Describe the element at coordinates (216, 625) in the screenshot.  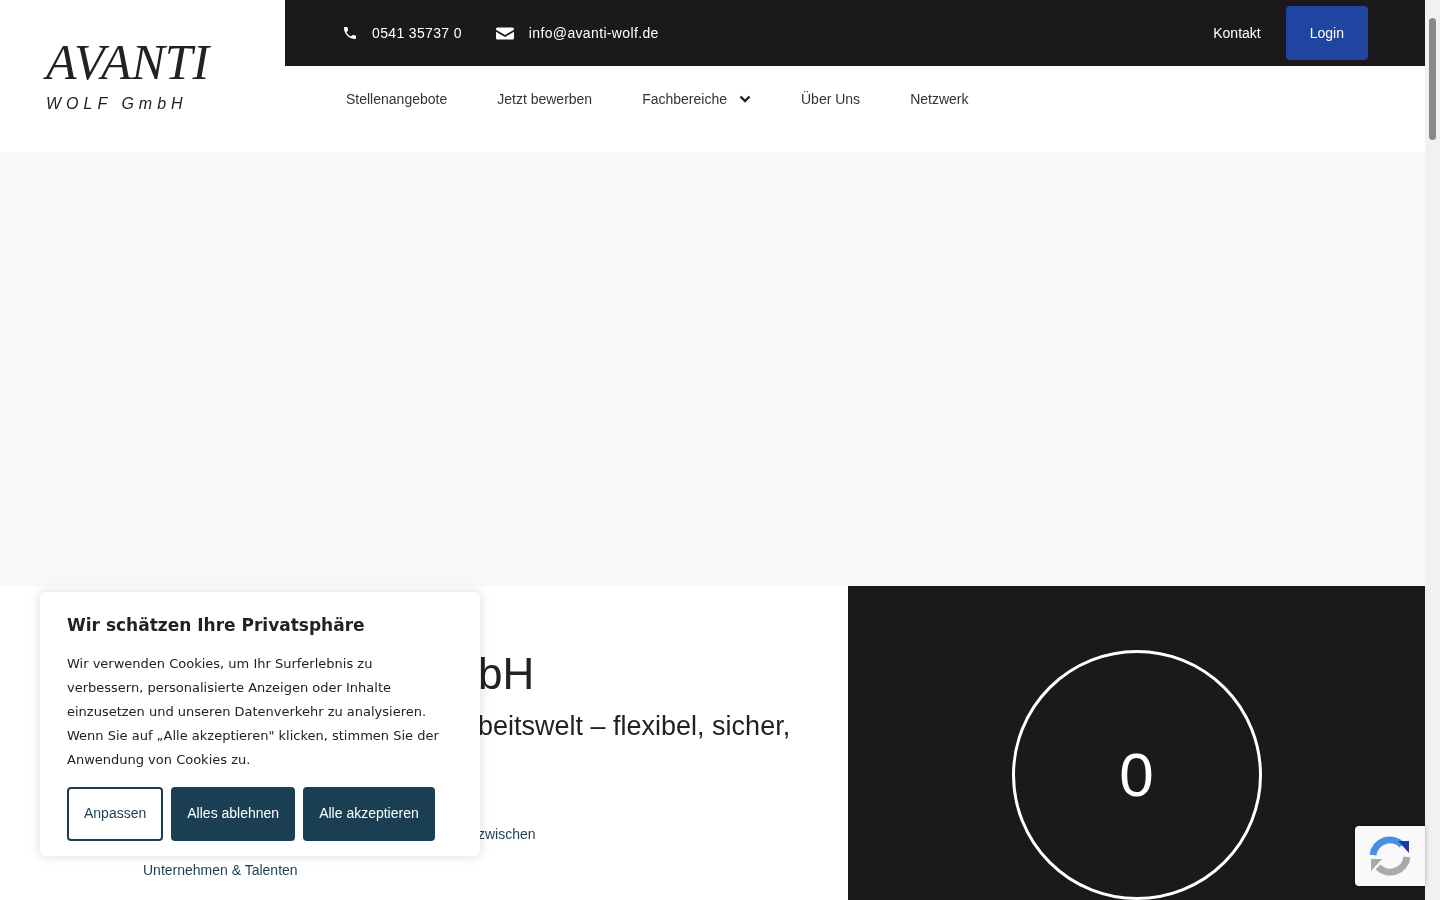
I see `cookie-title: Wir schätzen Ihre Privatsphäre` at that location.